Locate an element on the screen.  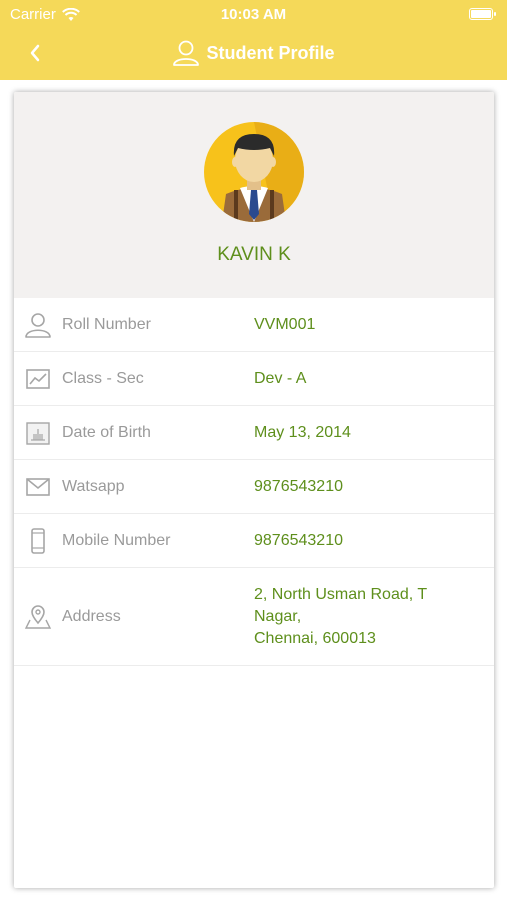
field-watsapp: Watsapp 9876543210 is located at coordinates (254, 487).